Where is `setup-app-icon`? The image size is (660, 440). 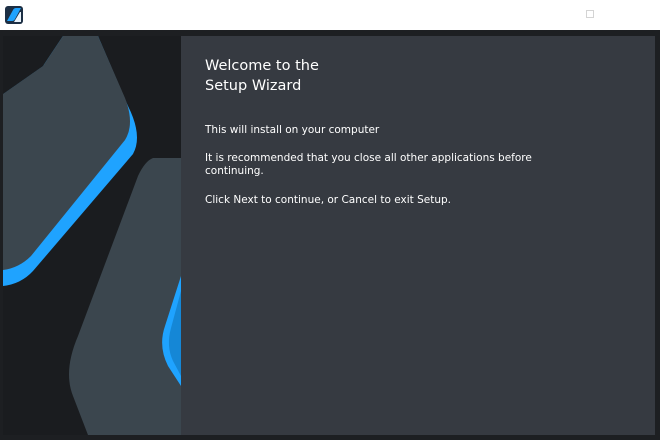 setup-app-icon is located at coordinates (14, 15).